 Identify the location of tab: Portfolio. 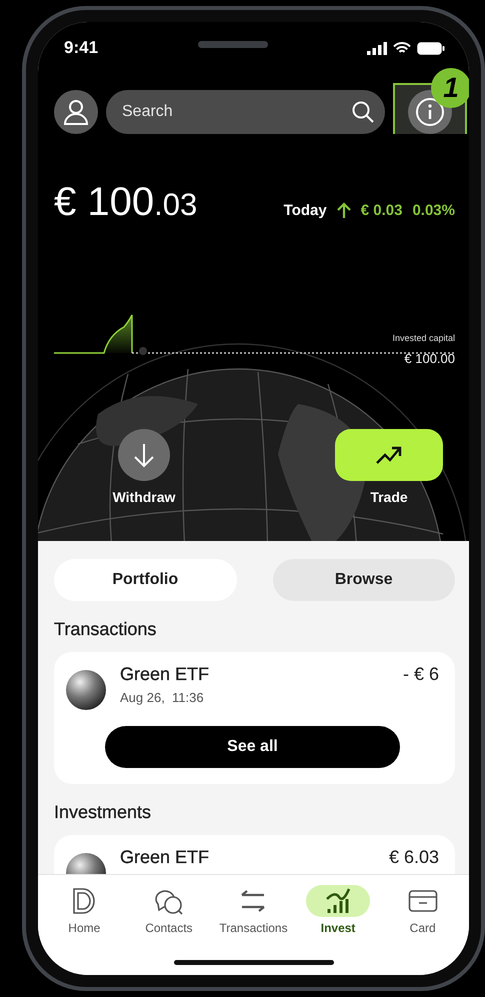
(145, 580).